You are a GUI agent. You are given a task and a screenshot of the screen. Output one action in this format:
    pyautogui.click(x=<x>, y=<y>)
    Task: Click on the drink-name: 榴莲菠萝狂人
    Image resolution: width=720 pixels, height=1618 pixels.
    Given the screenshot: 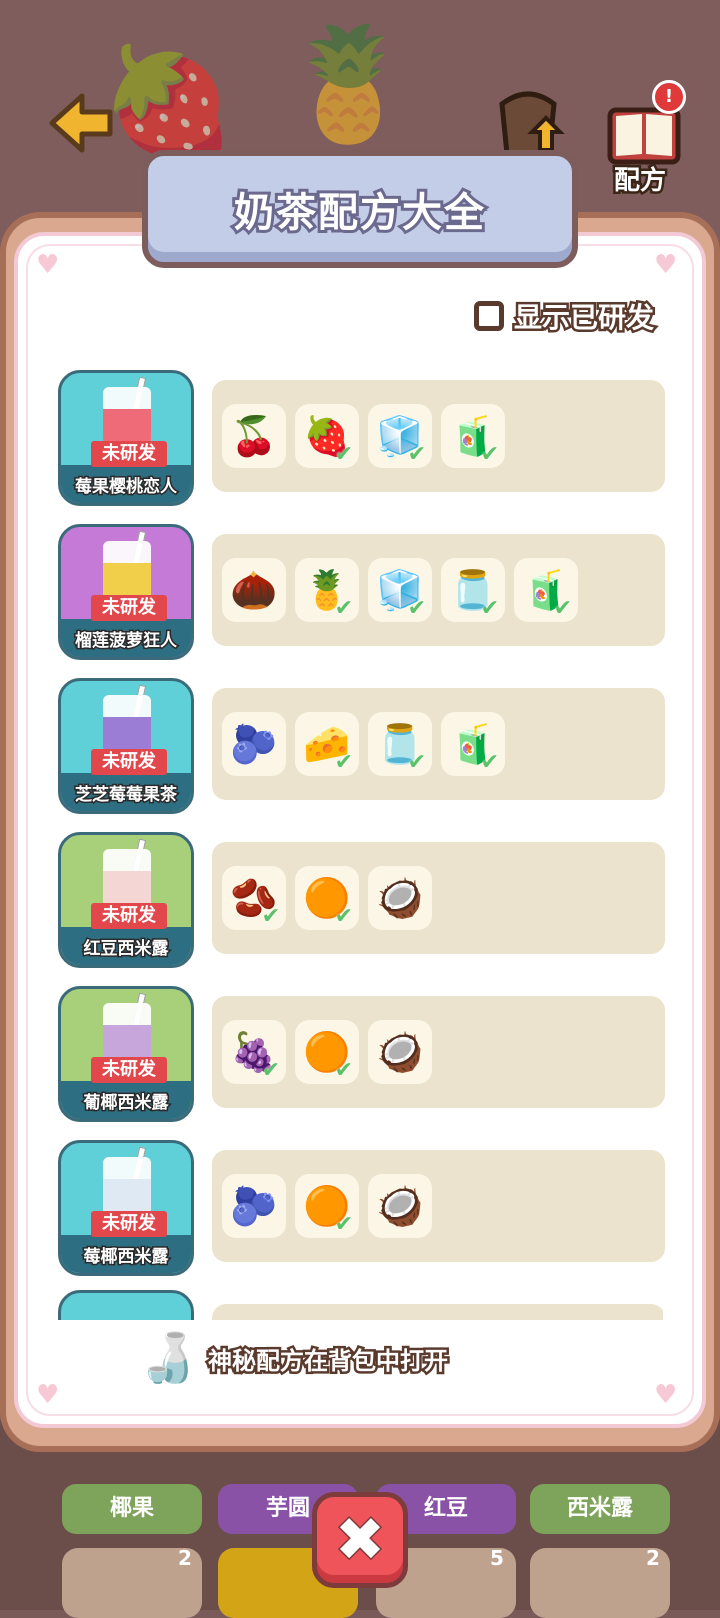 What is the action you would take?
    pyautogui.click(x=126, y=641)
    